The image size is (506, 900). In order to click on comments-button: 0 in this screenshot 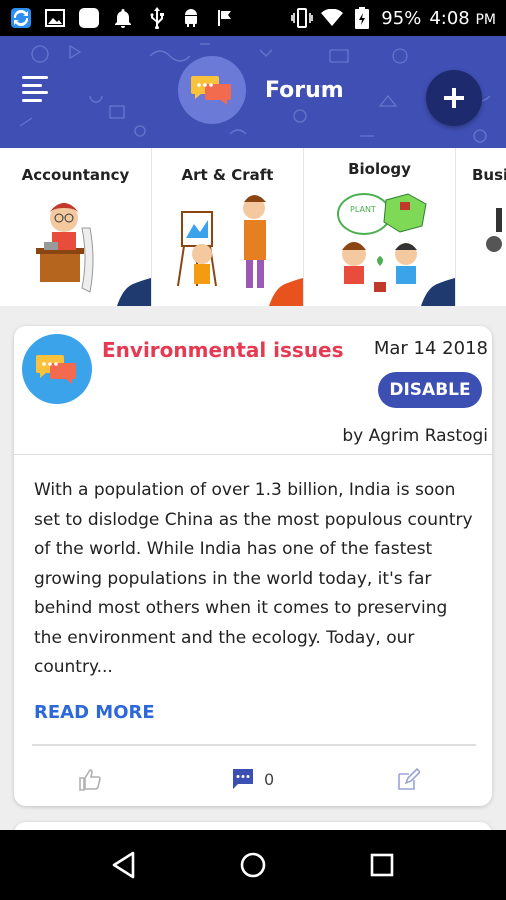, I will do `click(253, 779)`.